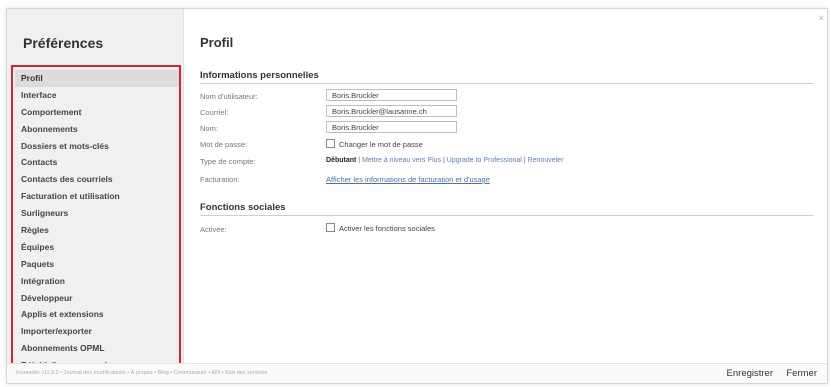 This screenshot has height=387, width=831. I want to click on social-features-checkbox, so click(330, 227).